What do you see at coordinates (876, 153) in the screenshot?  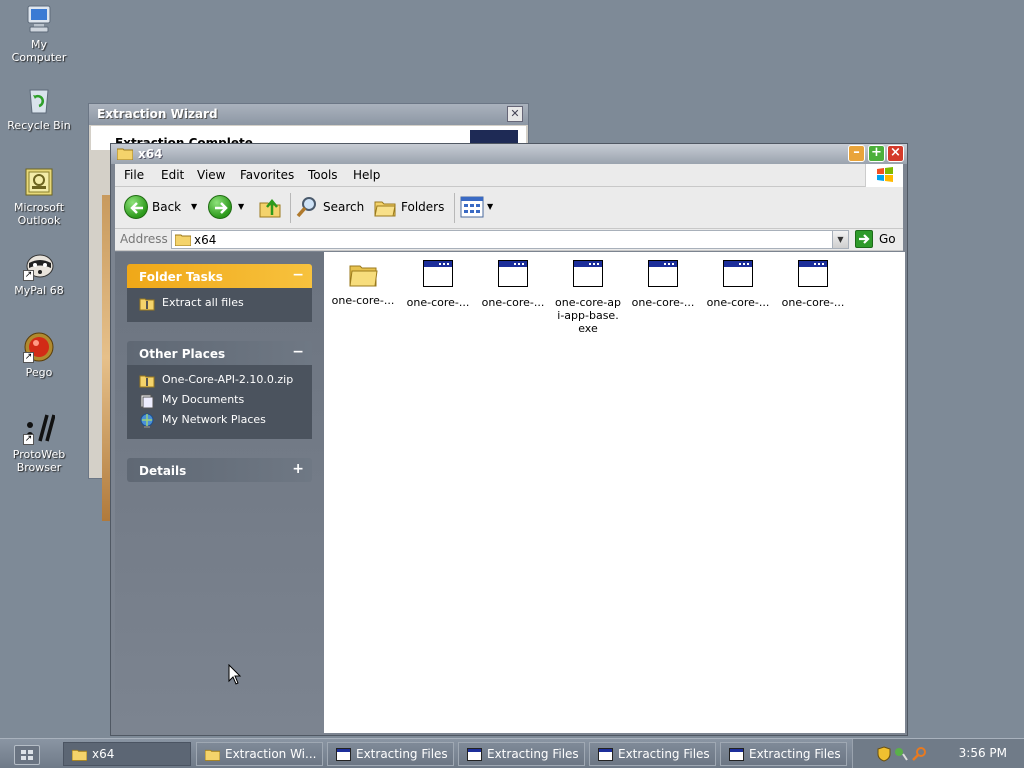 I see `maximize-button: +` at bounding box center [876, 153].